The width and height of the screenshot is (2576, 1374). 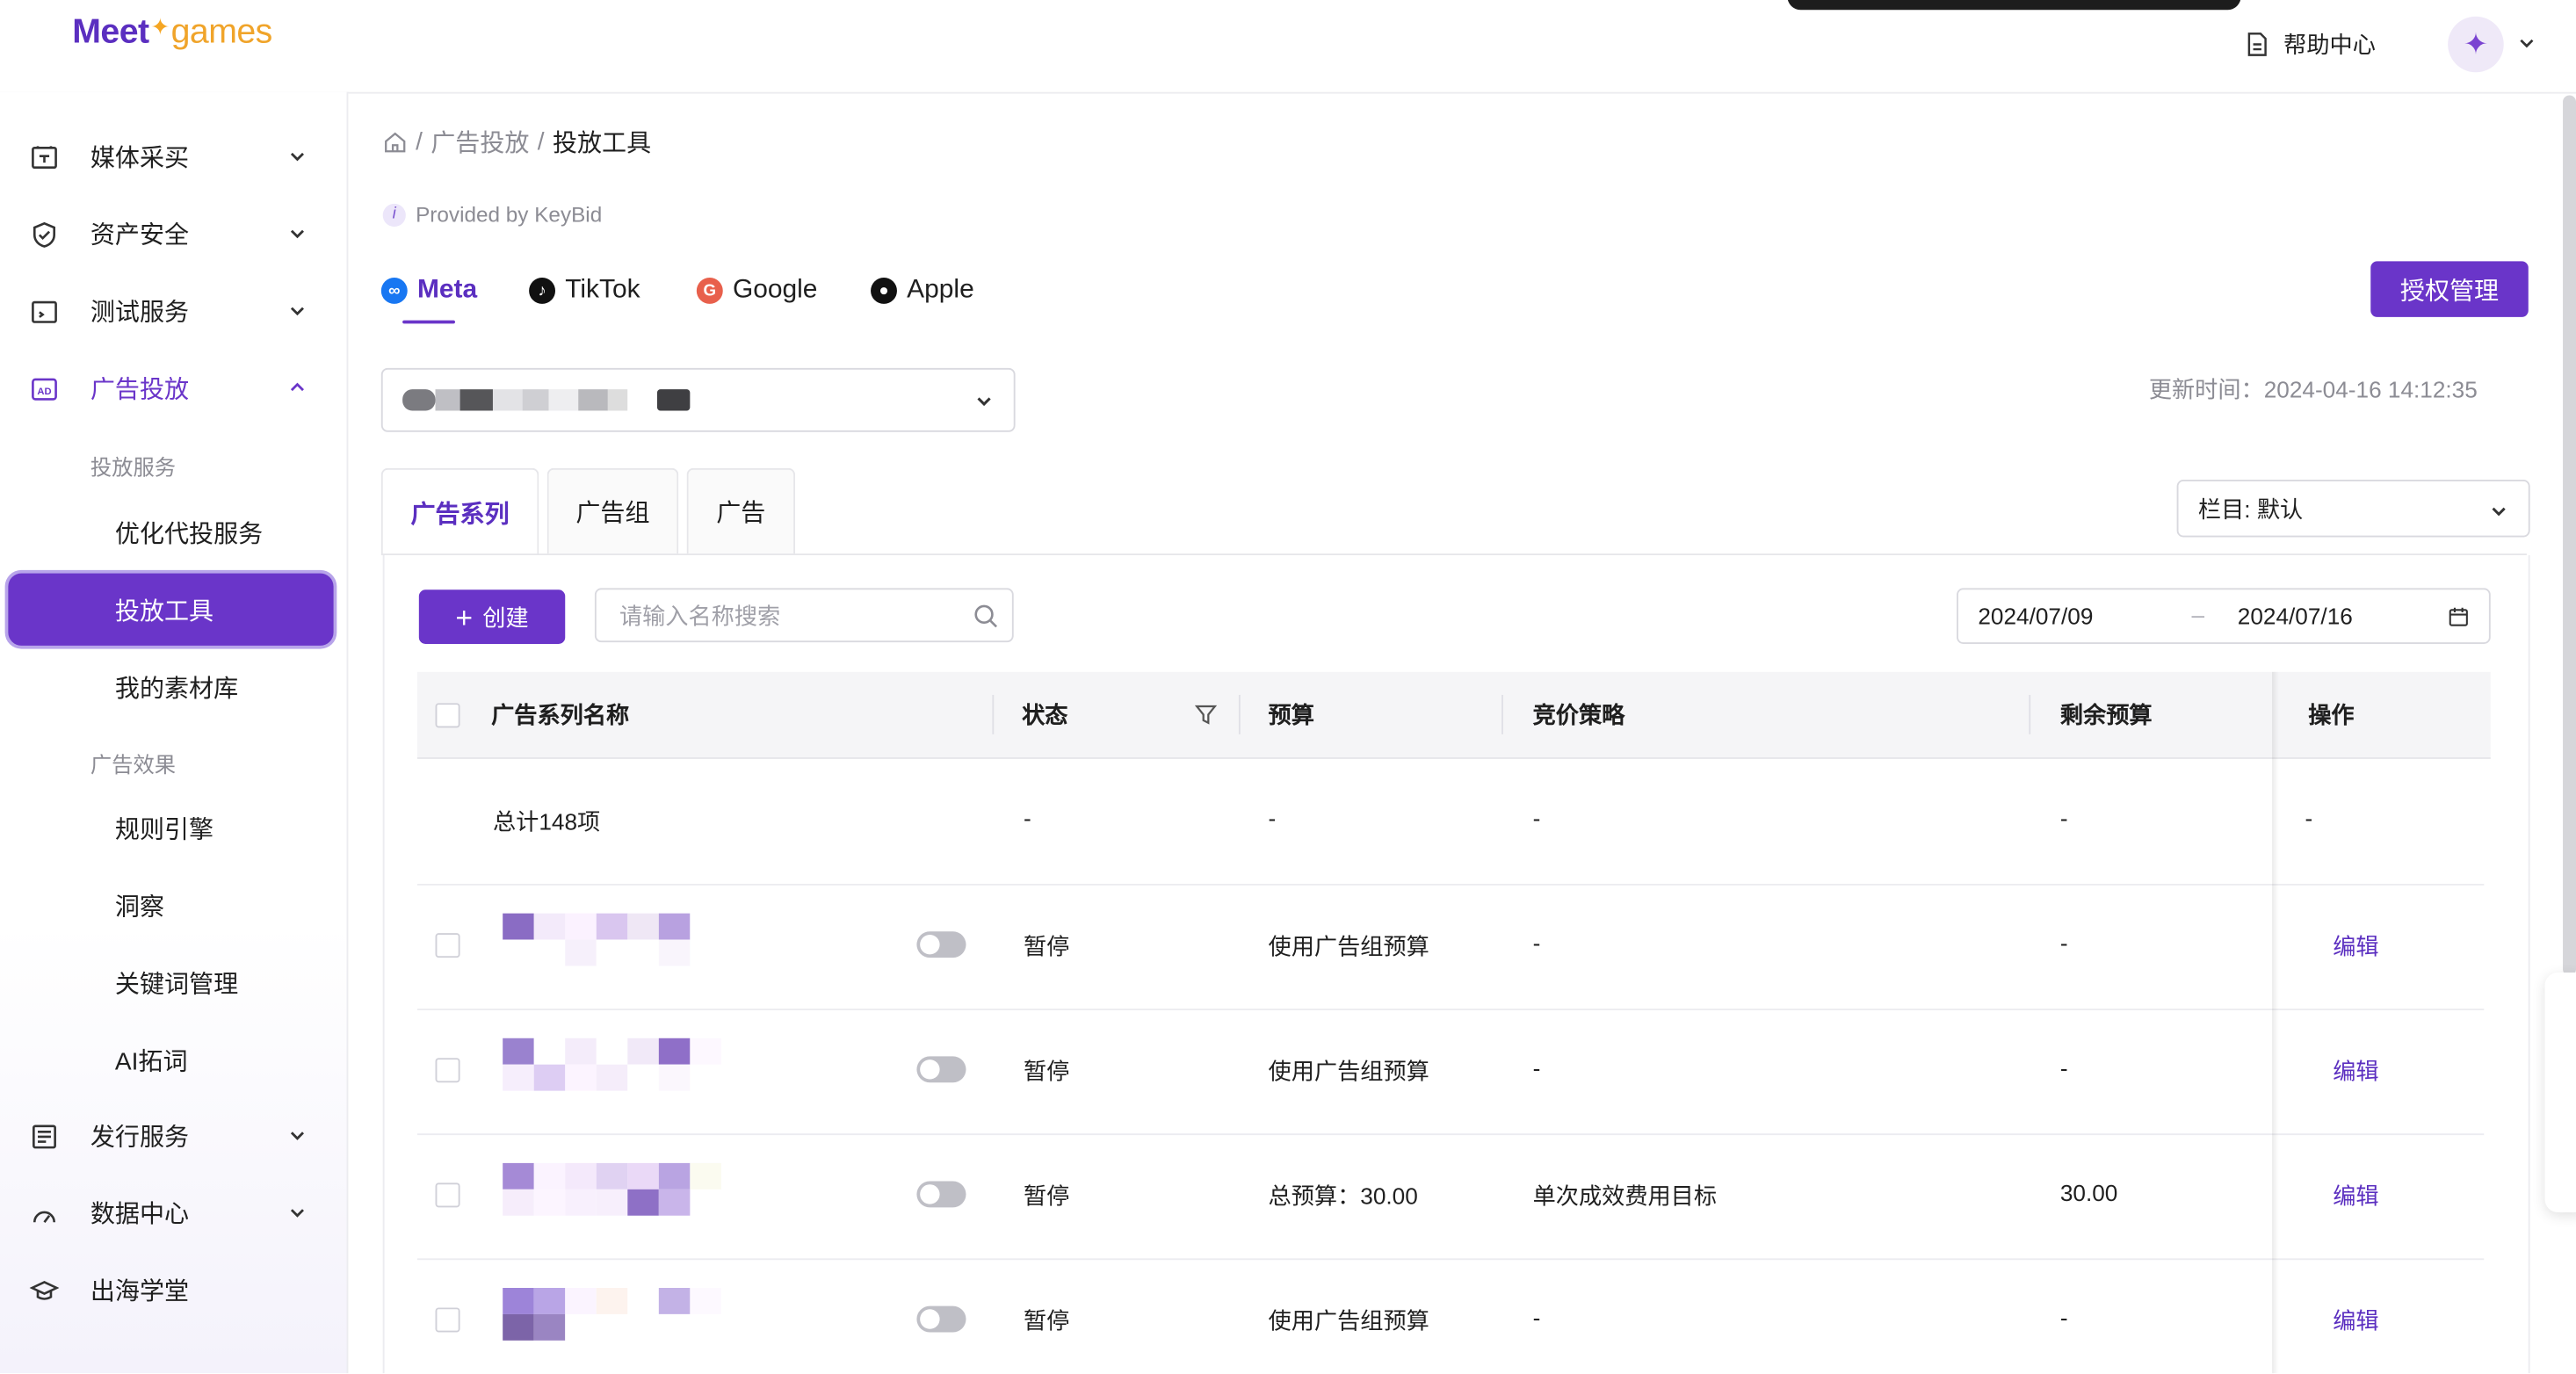 I want to click on ad-account-select, so click(x=698, y=400).